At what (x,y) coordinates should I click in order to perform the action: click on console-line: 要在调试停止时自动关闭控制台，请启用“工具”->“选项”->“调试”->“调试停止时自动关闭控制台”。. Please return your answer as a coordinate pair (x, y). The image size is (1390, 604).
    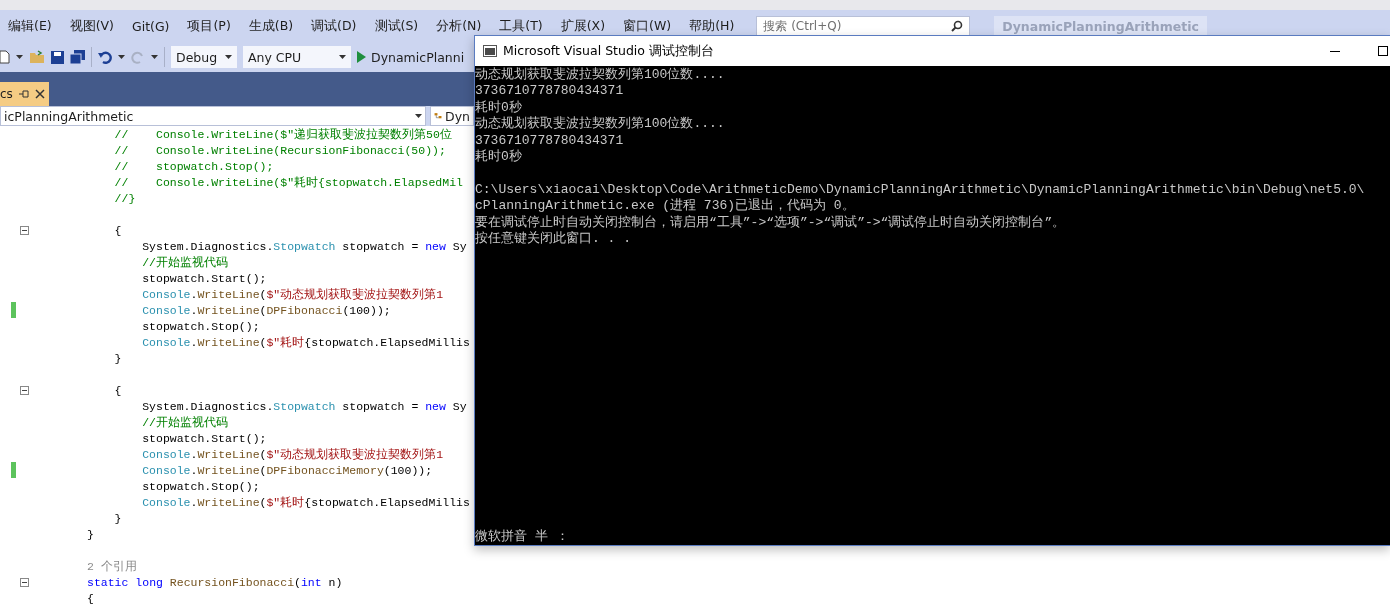
    Looking at the image, I should click on (771, 222).